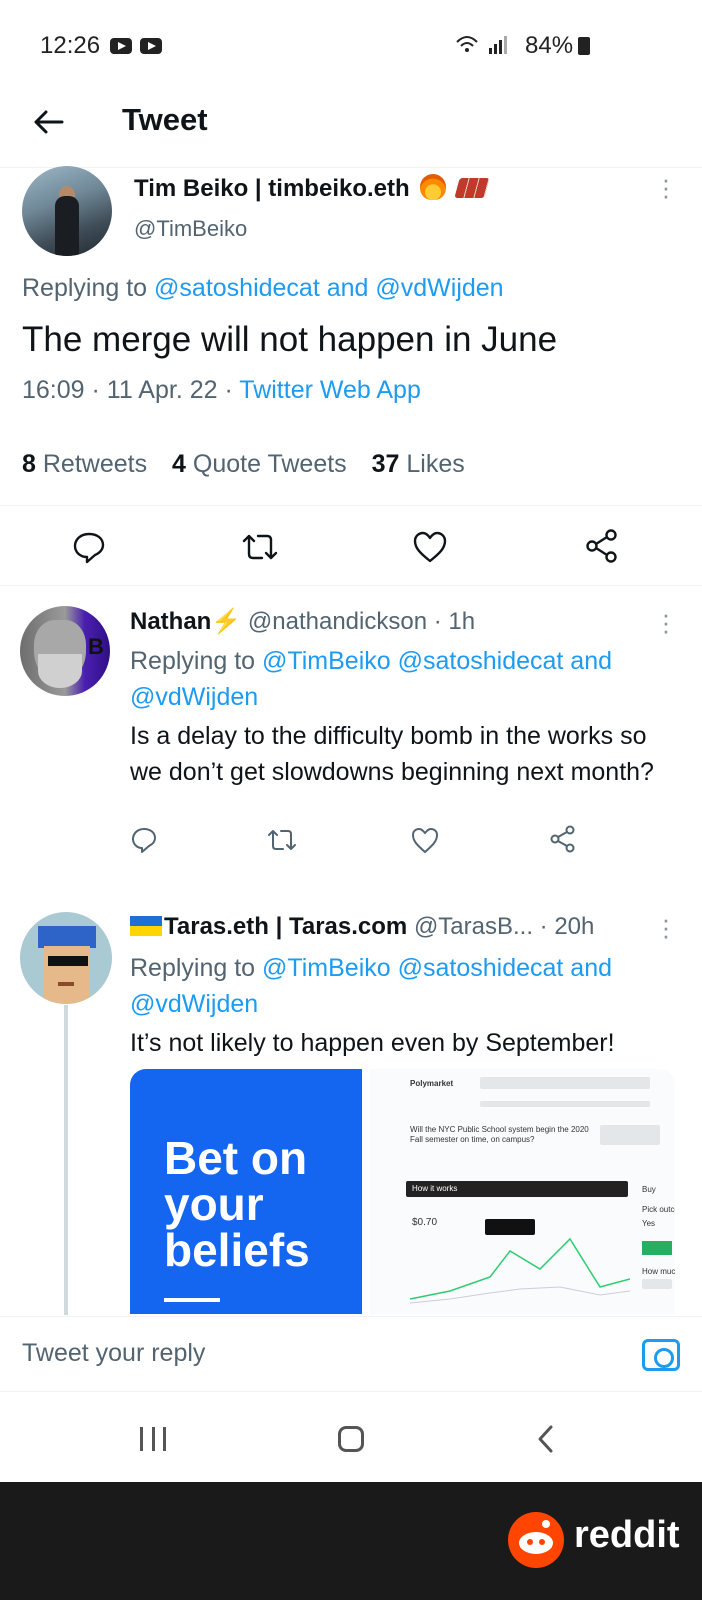  What do you see at coordinates (290, 339) in the screenshot?
I see `tweet-text: The merge will not happen in June` at bounding box center [290, 339].